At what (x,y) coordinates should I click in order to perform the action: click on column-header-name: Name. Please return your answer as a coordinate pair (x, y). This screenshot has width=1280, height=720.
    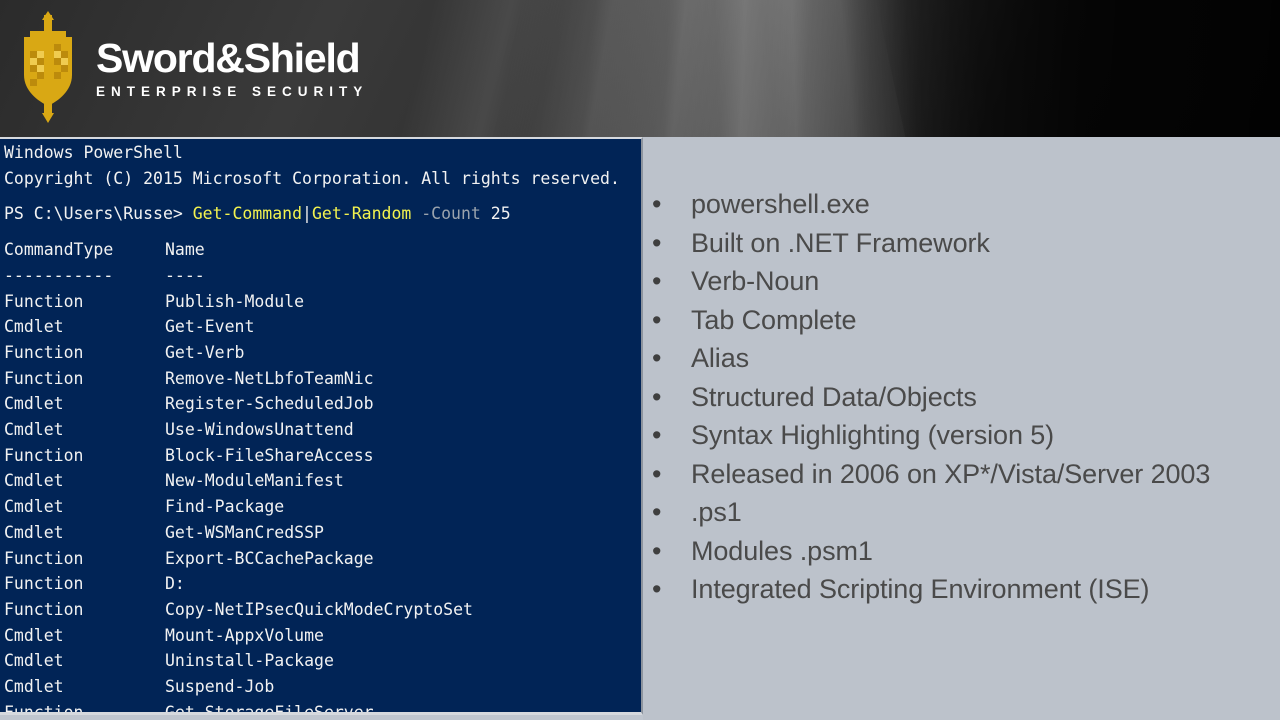
    Looking at the image, I should click on (185, 250).